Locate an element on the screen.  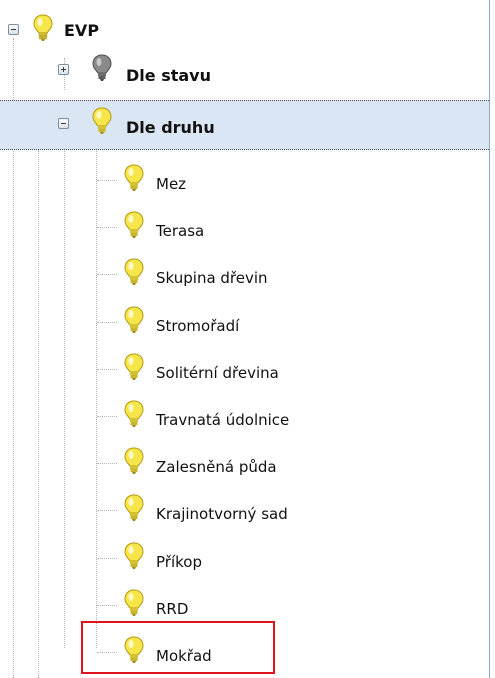
tree-leaf-label: Solitérní dřevina is located at coordinates (217, 373).